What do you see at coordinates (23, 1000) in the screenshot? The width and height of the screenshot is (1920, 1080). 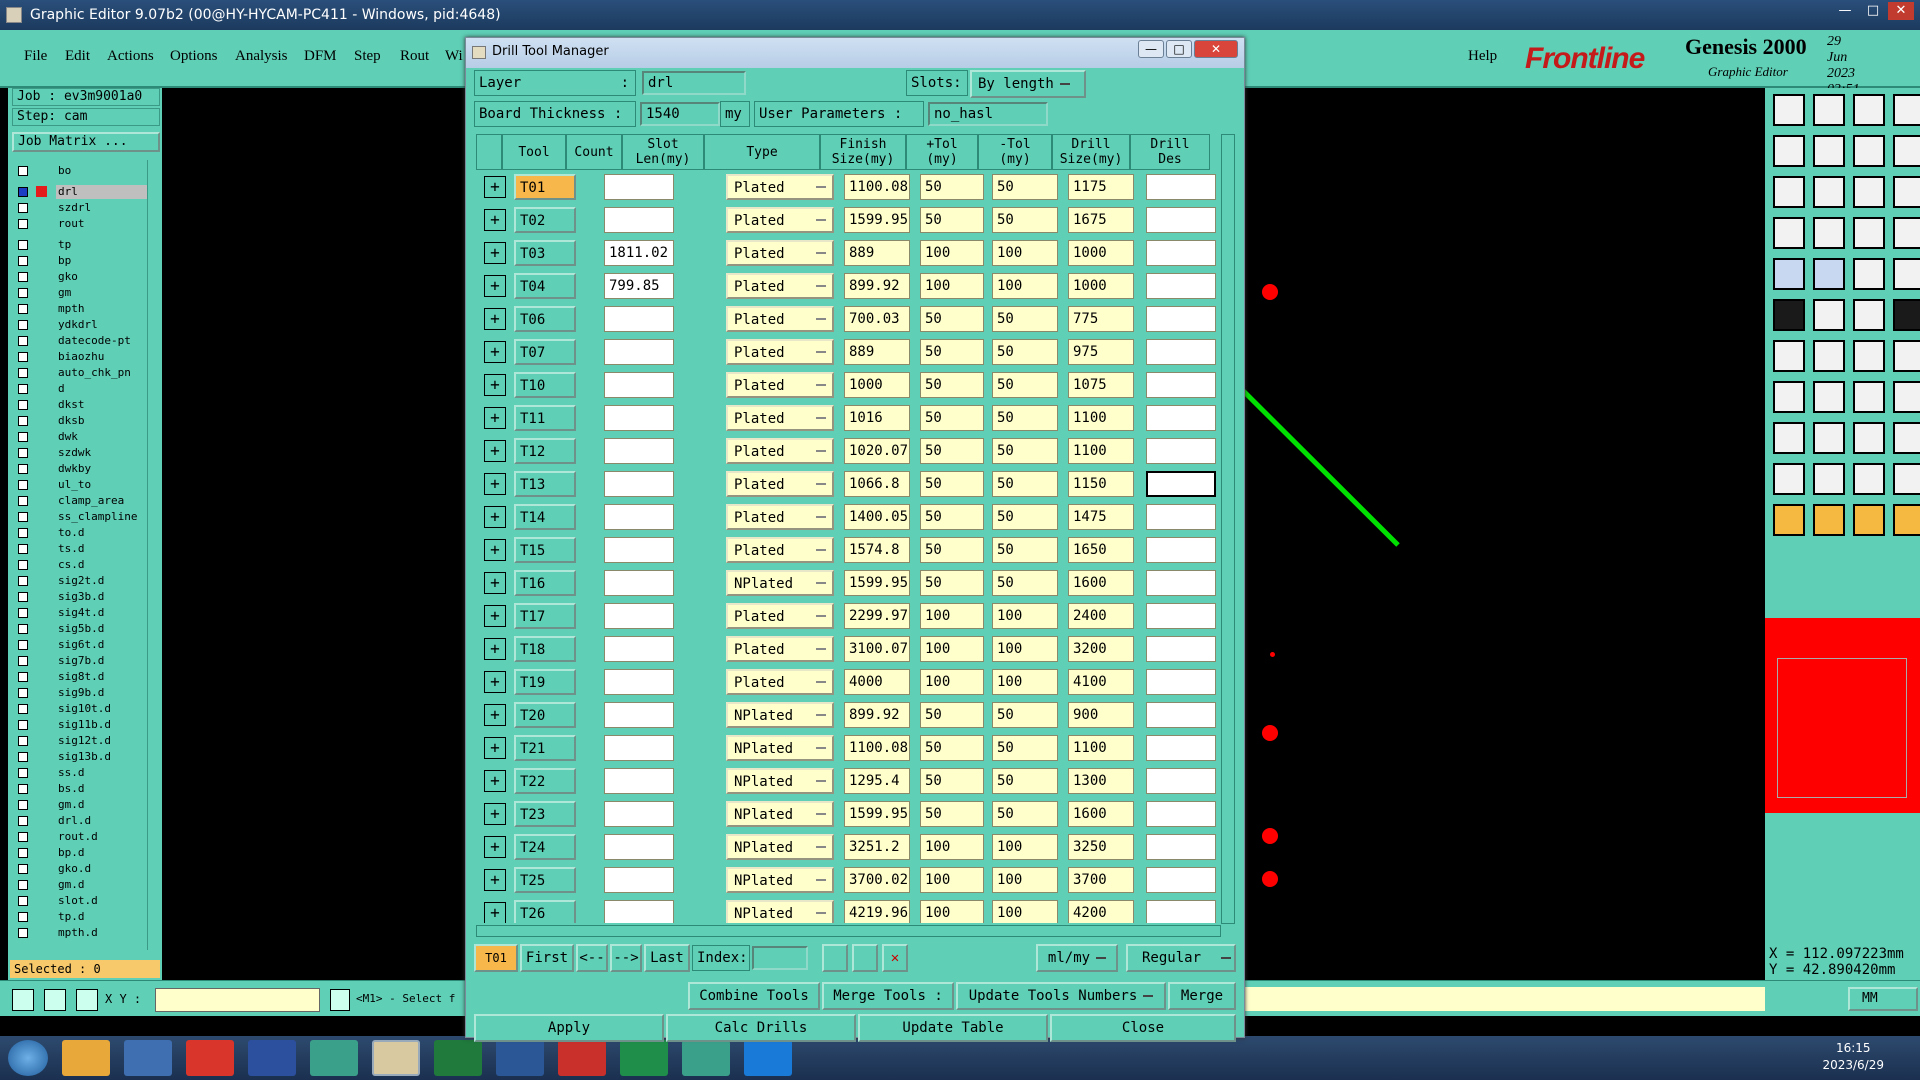 I see `snap-icon` at bounding box center [23, 1000].